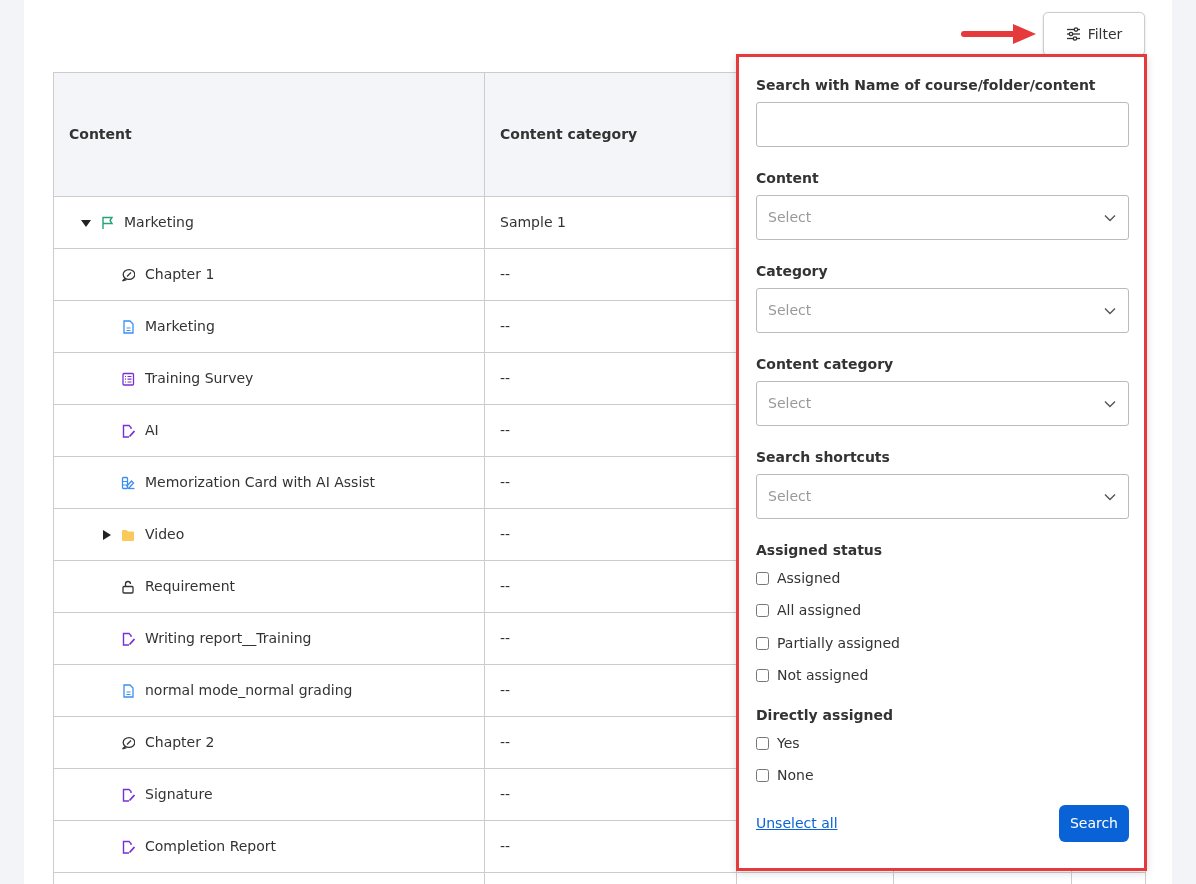 This screenshot has width=1196, height=884. What do you see at coordinates (228, 638) in the screenshot?
I see `content-name: Writing report__Training` at bounding box center [228, 638].